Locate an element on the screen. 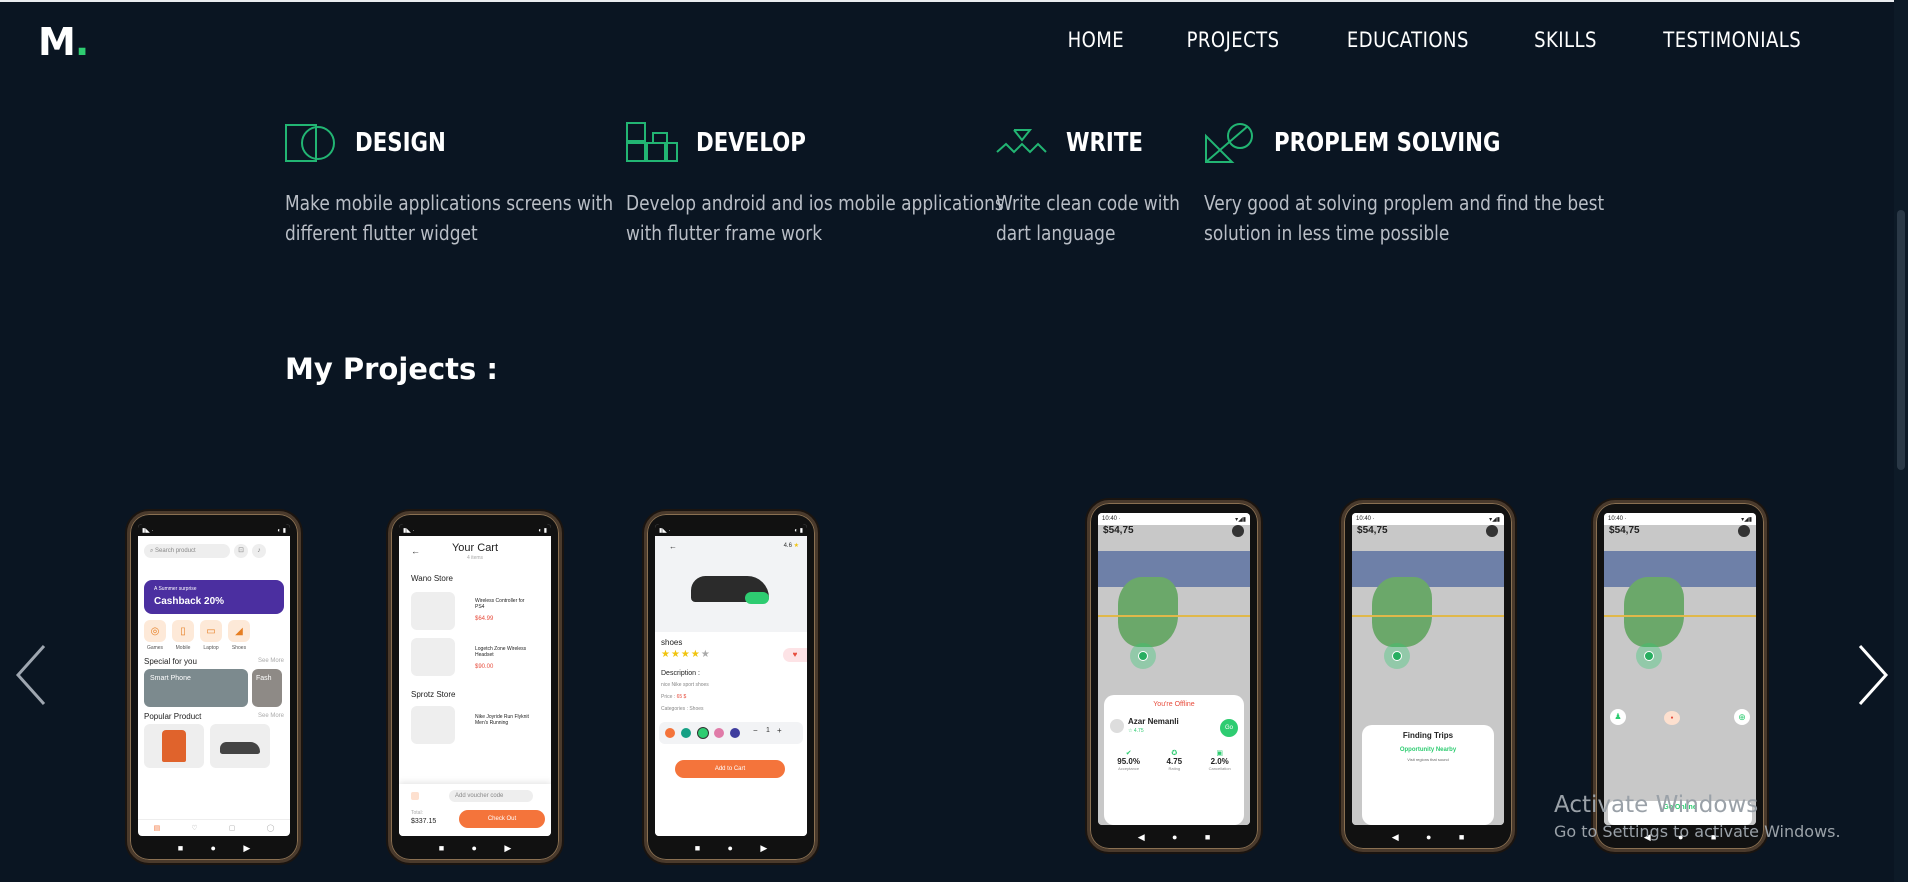  stat-value: 4.75 is located at coordinates (1174, 761).